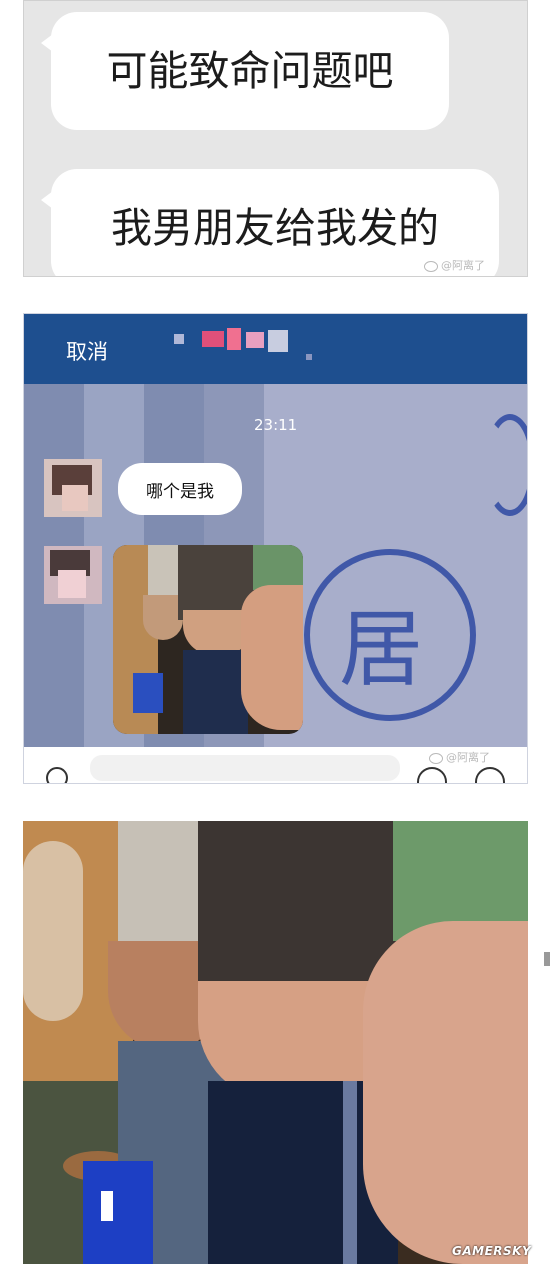 The image size is (550, 1264). What do you see at coordinates (276, 425) in the screenshot?
I see `message-timestamp: 23:11` at bounding box center [276, 425].